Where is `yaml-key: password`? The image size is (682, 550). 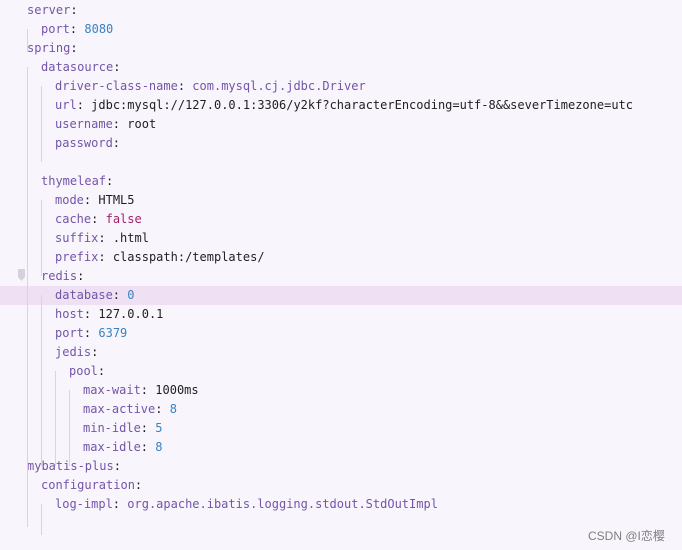
yaml-key: password is located at coordinates (84, 143).